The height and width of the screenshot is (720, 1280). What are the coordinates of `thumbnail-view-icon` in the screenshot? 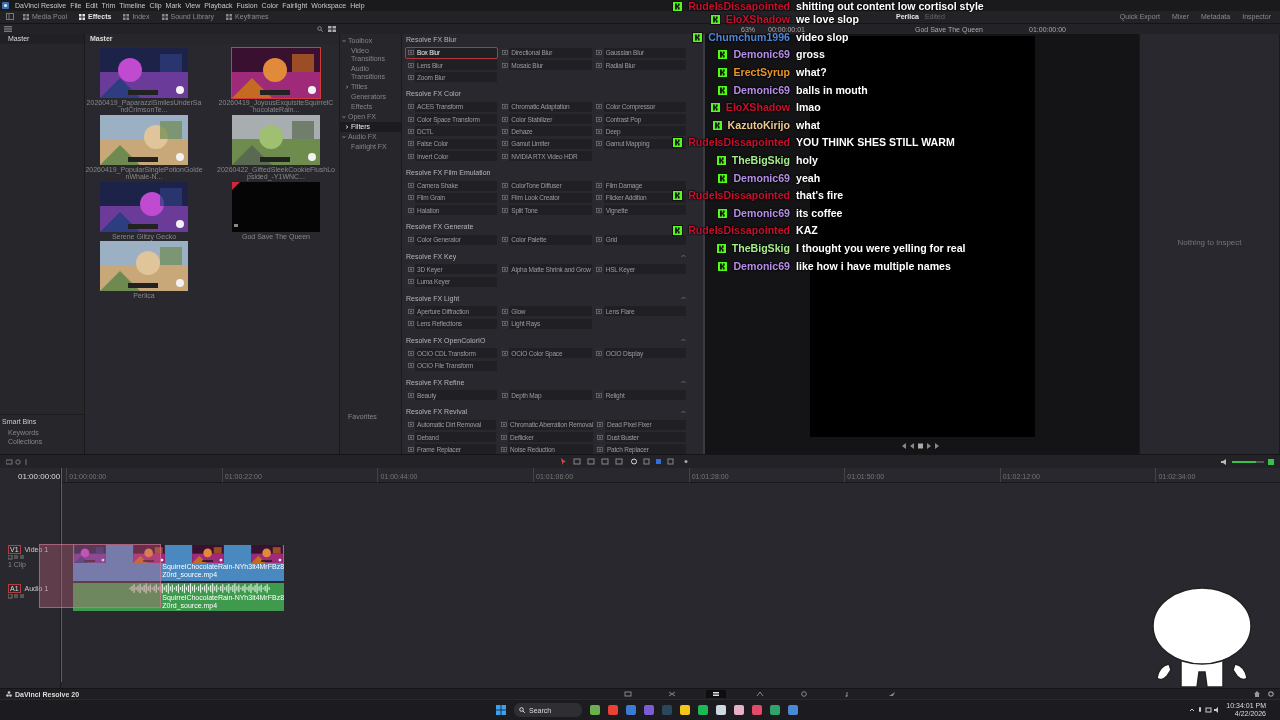 It's located at (332, 28).